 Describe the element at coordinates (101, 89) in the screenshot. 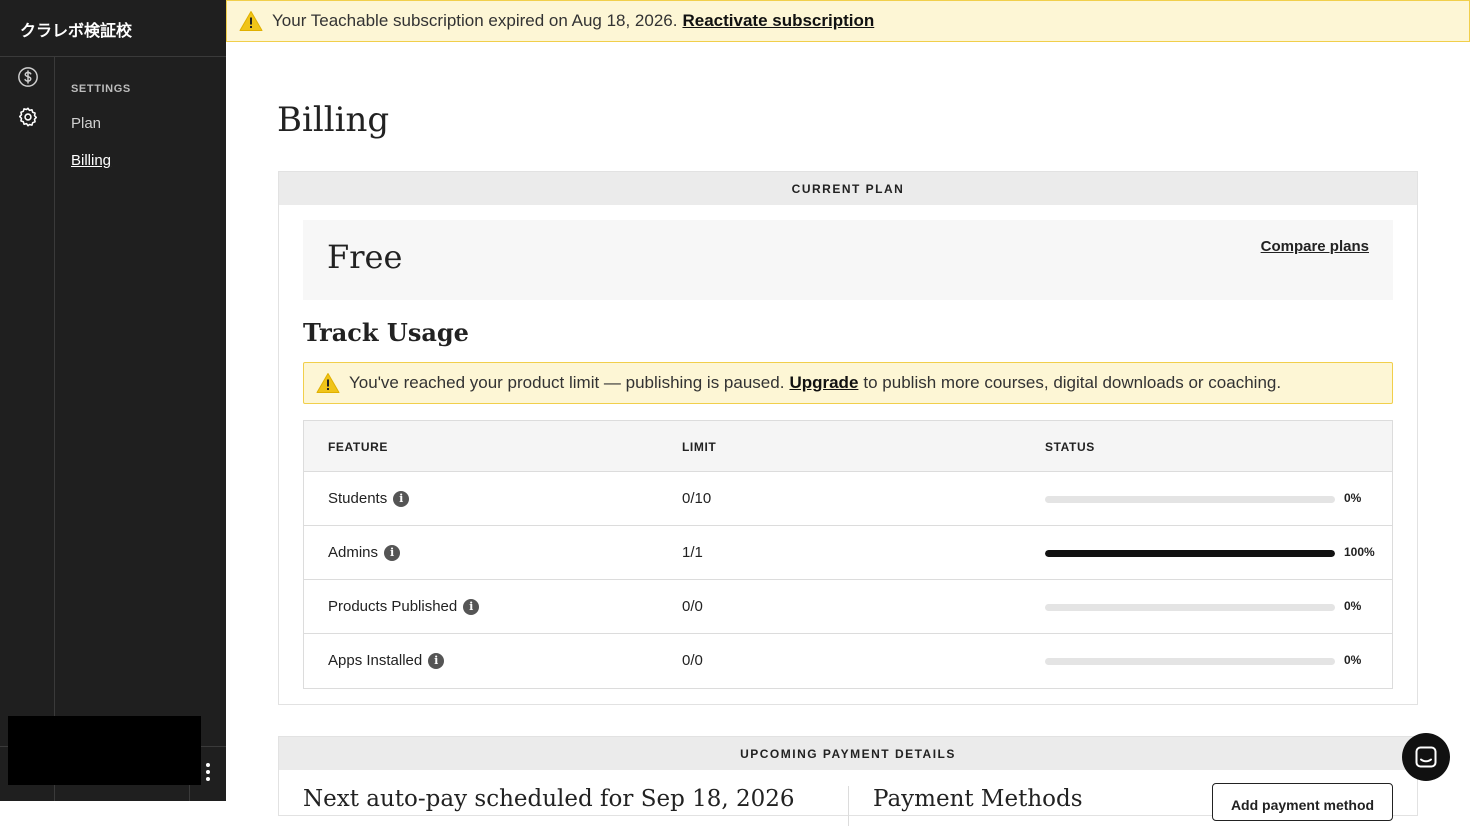

I see `settings-heading: SETTINGS` at that location.